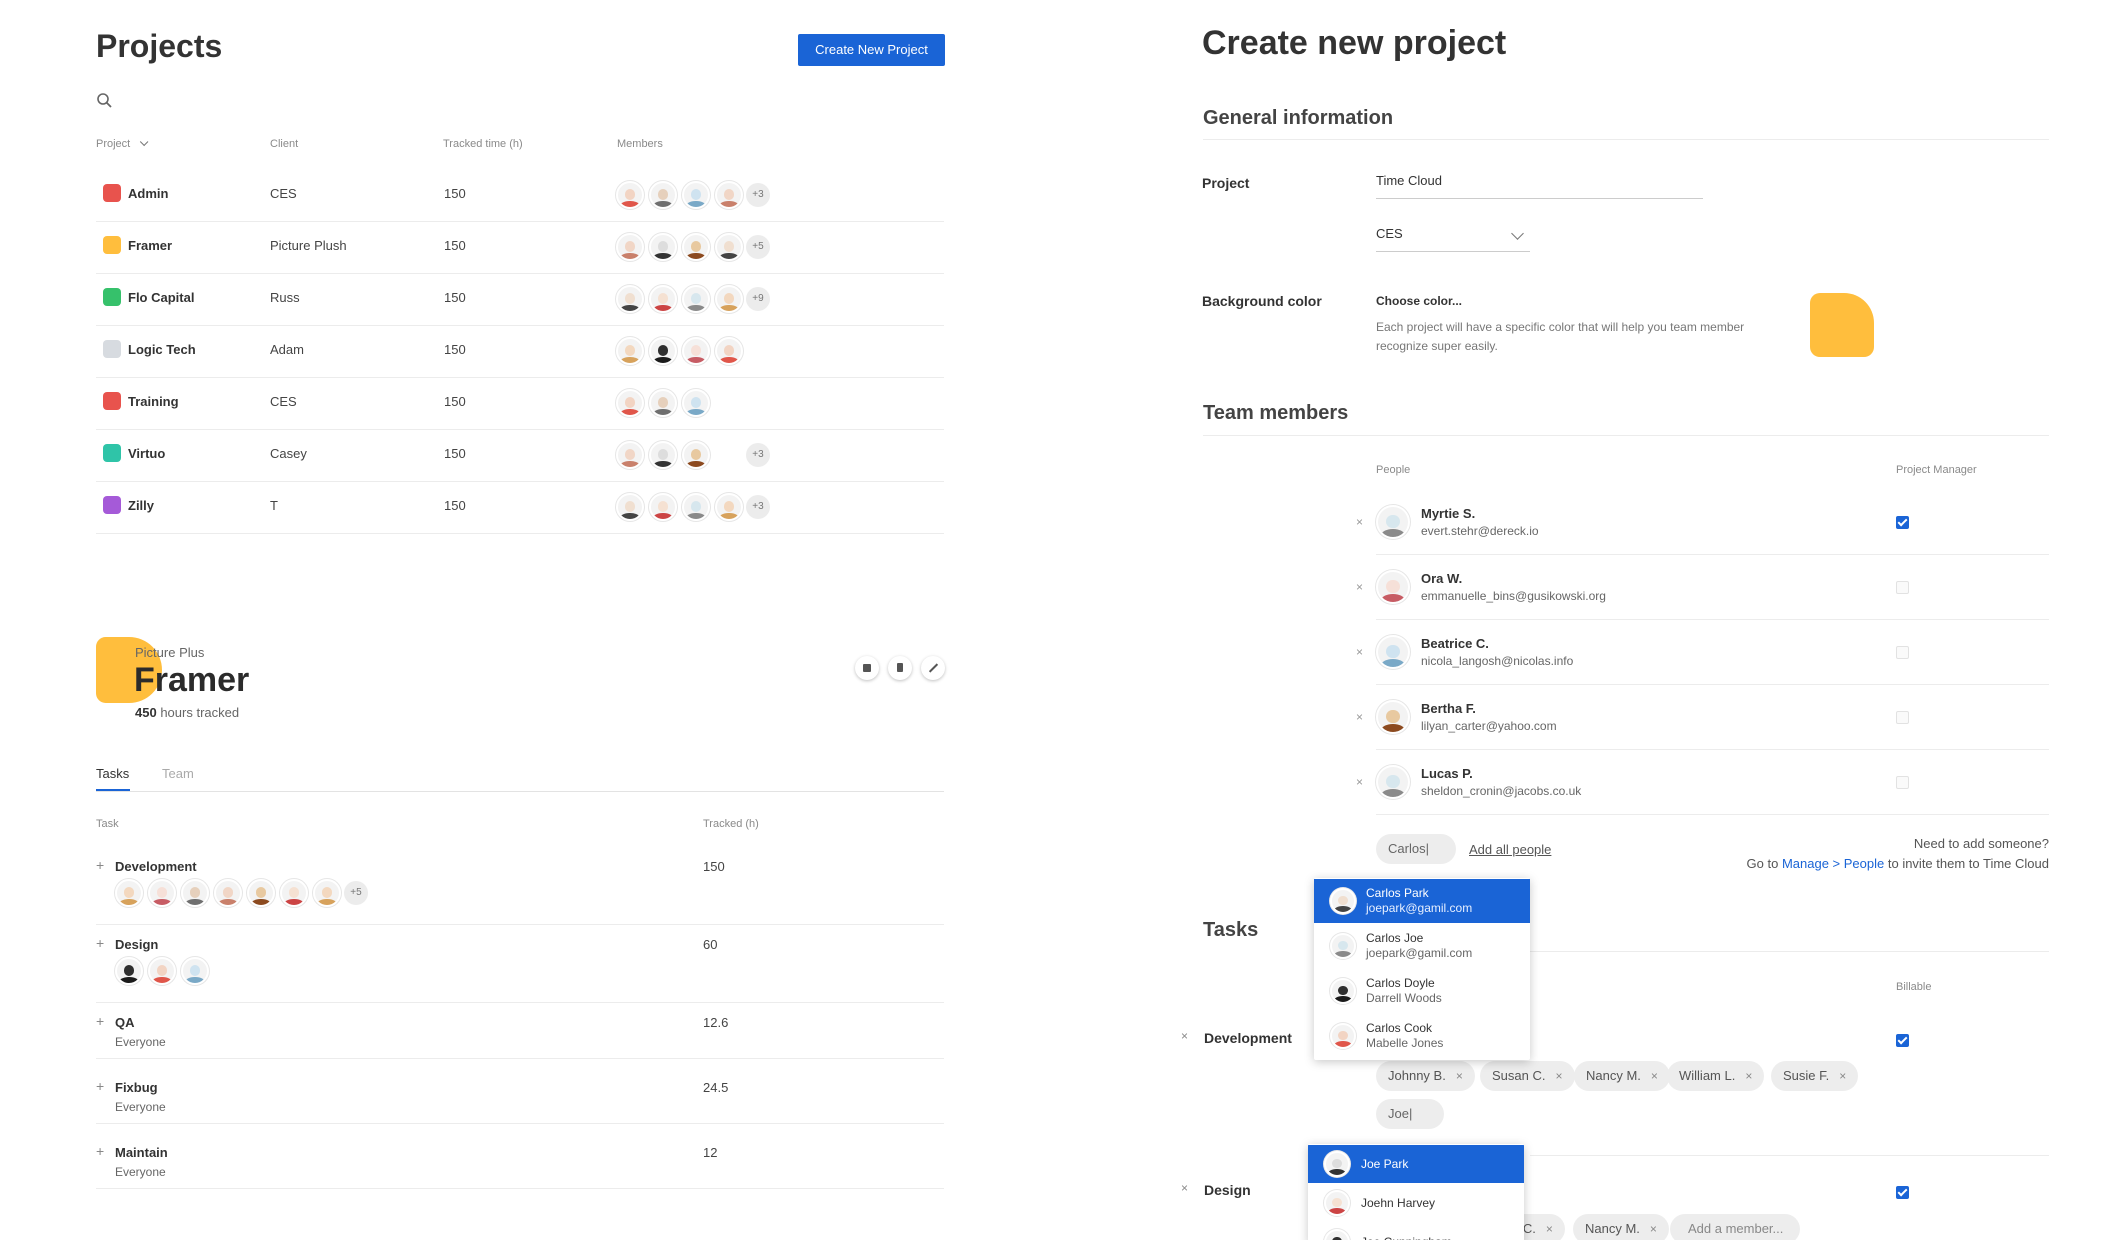 The width and height of the screenshot is (2124, 1240). What do you see at coordinates (1621, 1227) in the screenshot?
I see `design-assignee-chip: Nancy M. ×` at bounding box center [1621, 1227].